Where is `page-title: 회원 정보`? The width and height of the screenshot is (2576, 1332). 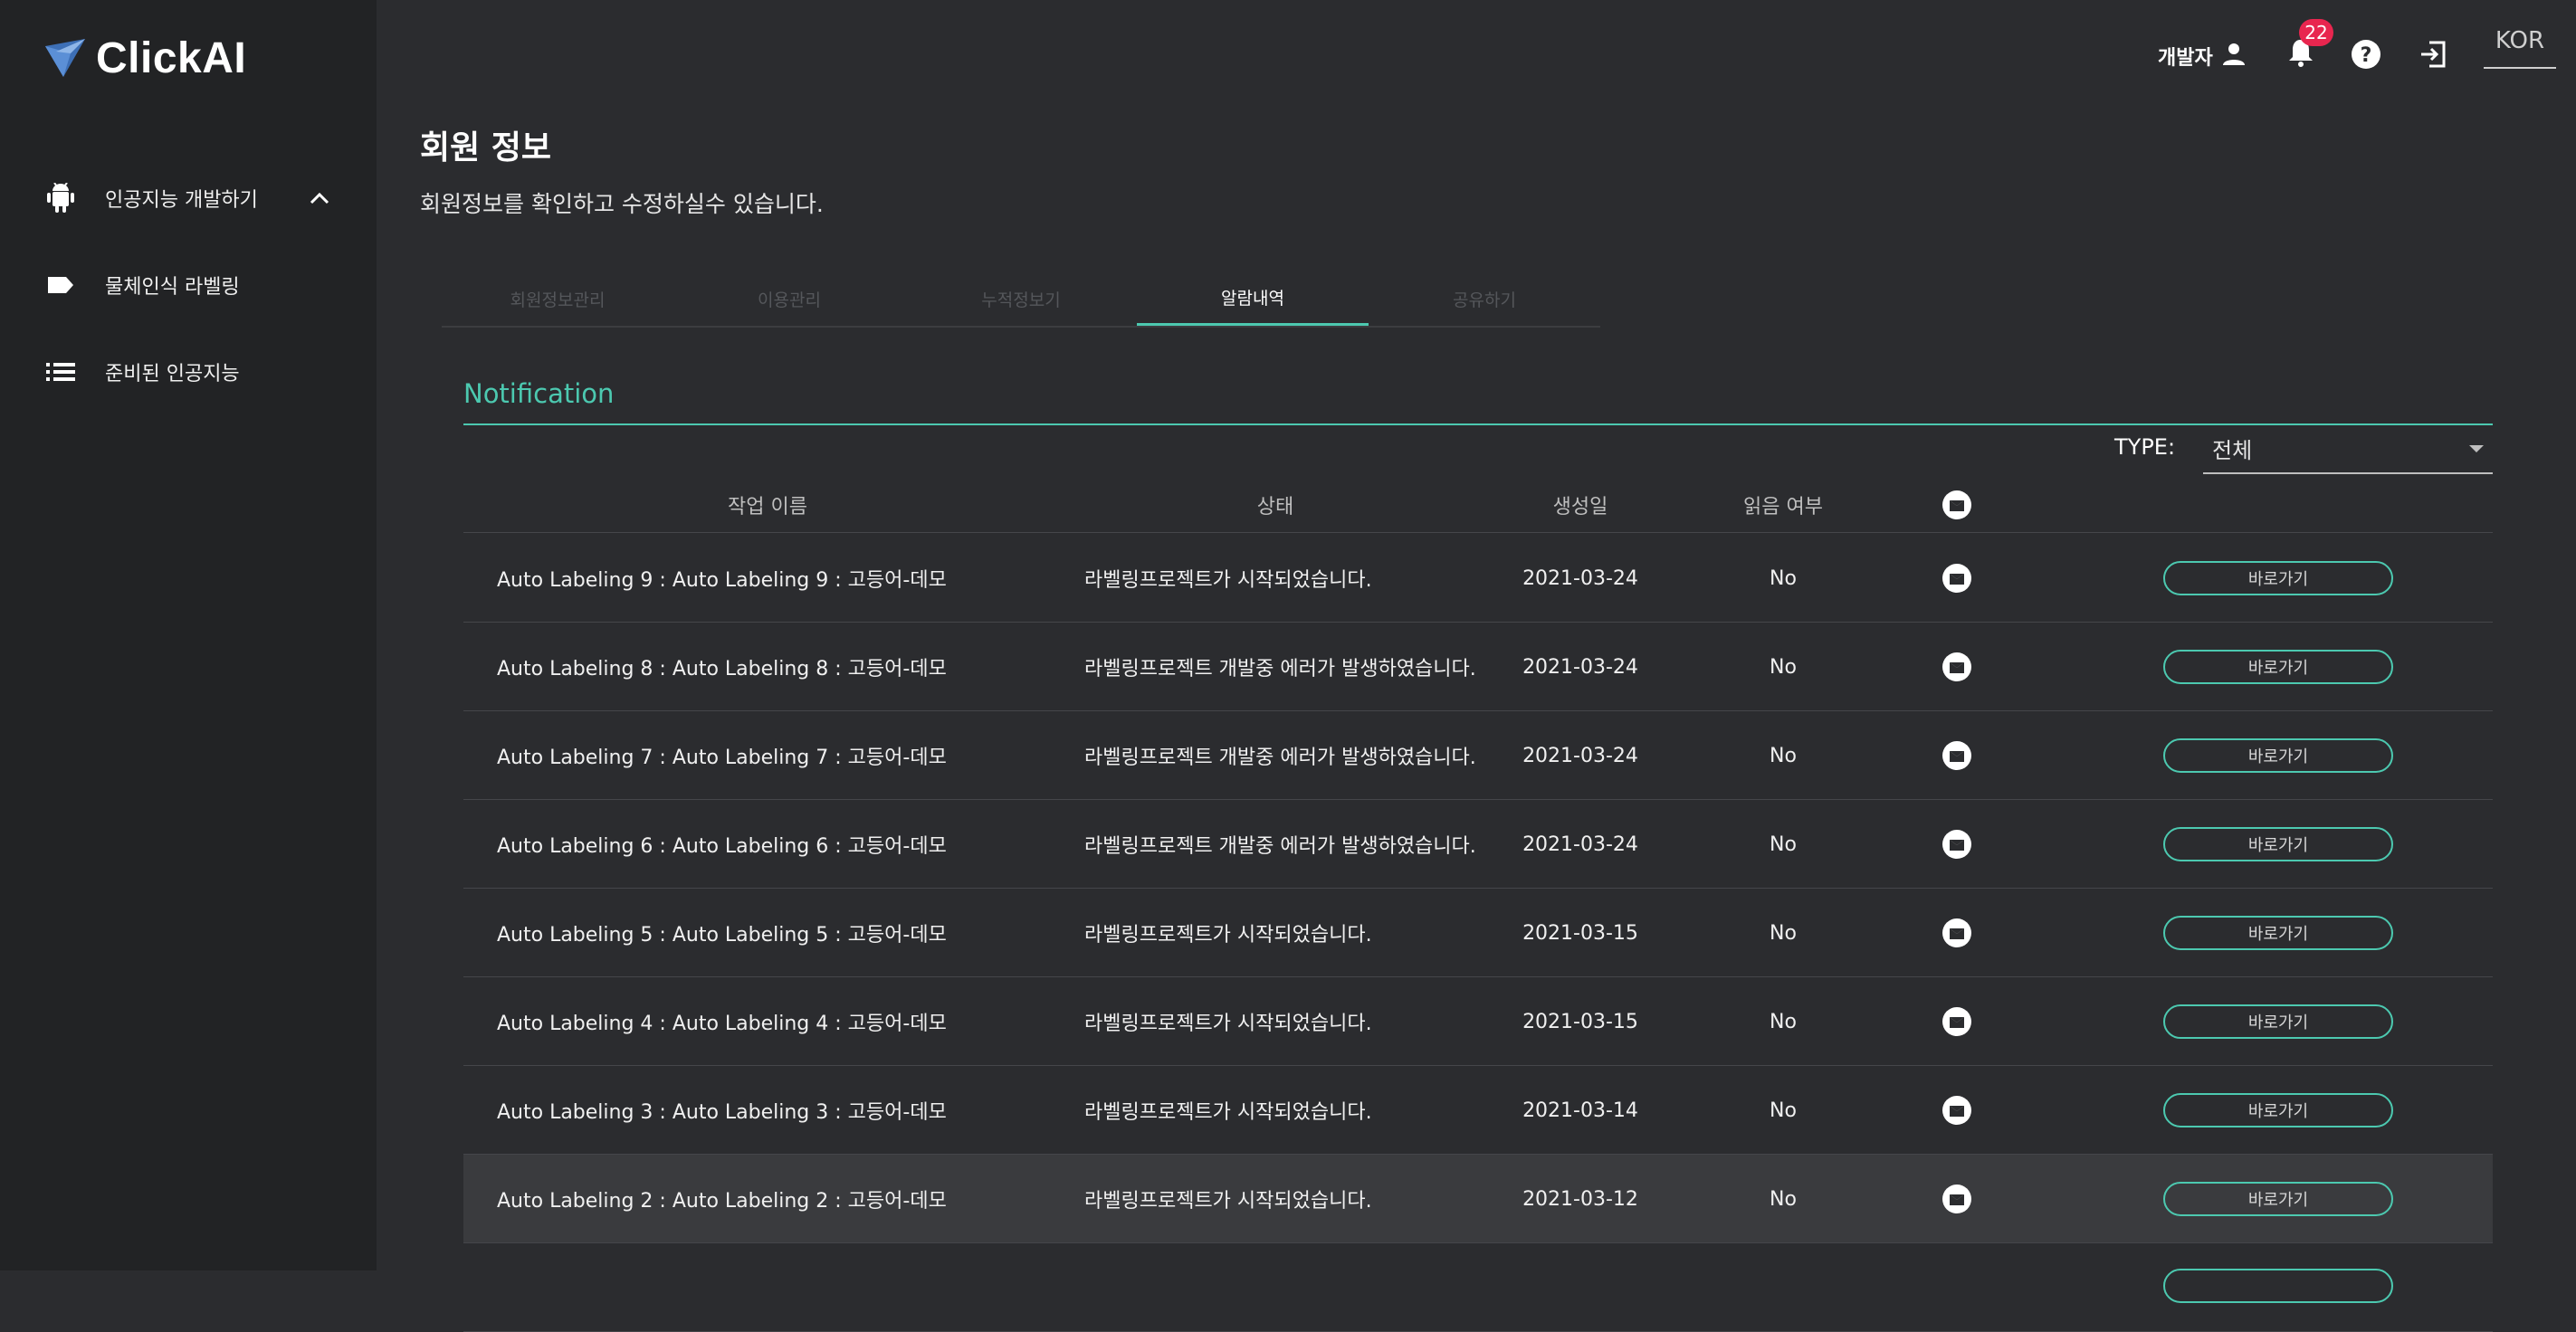
page-title: 회원 정보 is located at coordinates (486, 147).